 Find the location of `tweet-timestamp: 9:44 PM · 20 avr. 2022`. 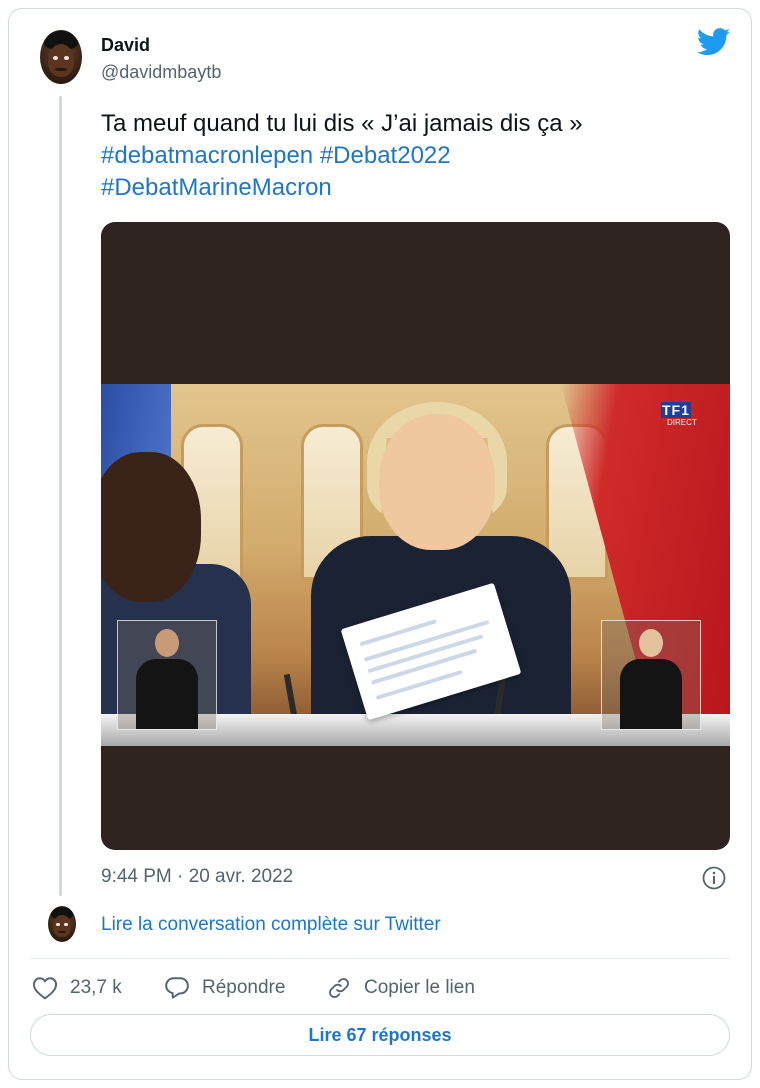

tweet-timestamp: 9:44 PM · 20 avr. 2022 is located at coordinates (197, 877).